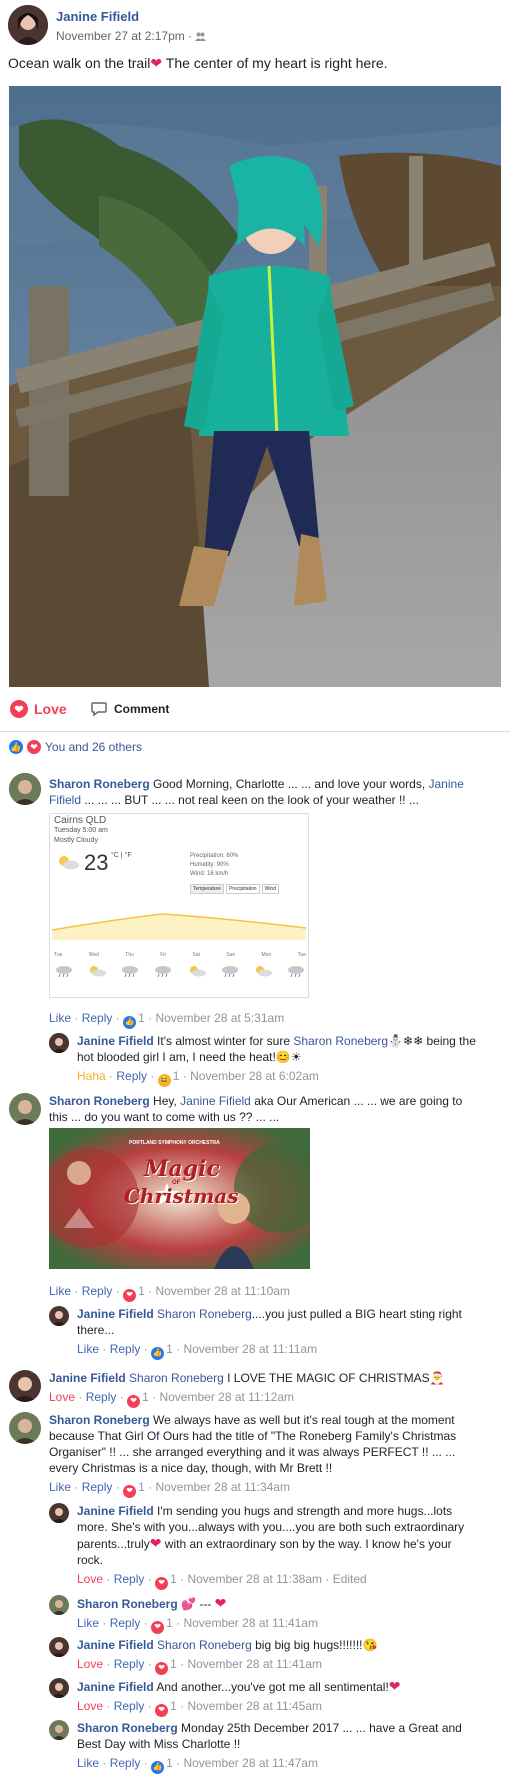 The width and height of the screenshot is (510, 1779). What do you see at coordinates (201, 36) in the screenshot?
I see `friends-audience-icon` at bounding box center [201, 36].